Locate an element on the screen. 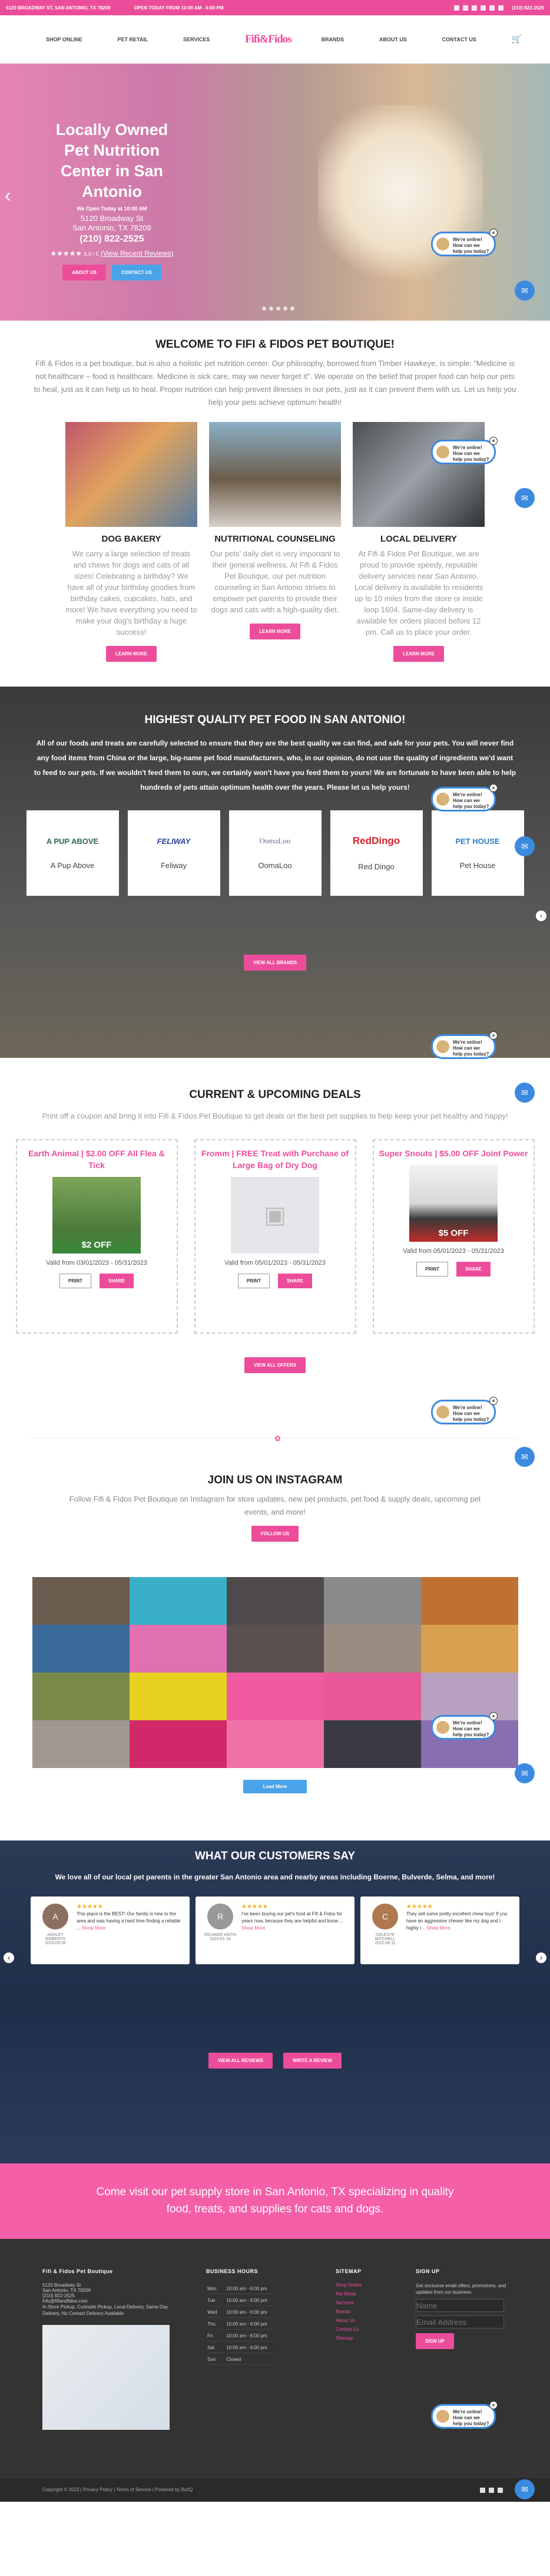  sitemap-link: Contact Us is located at coordinates (349, 2329).